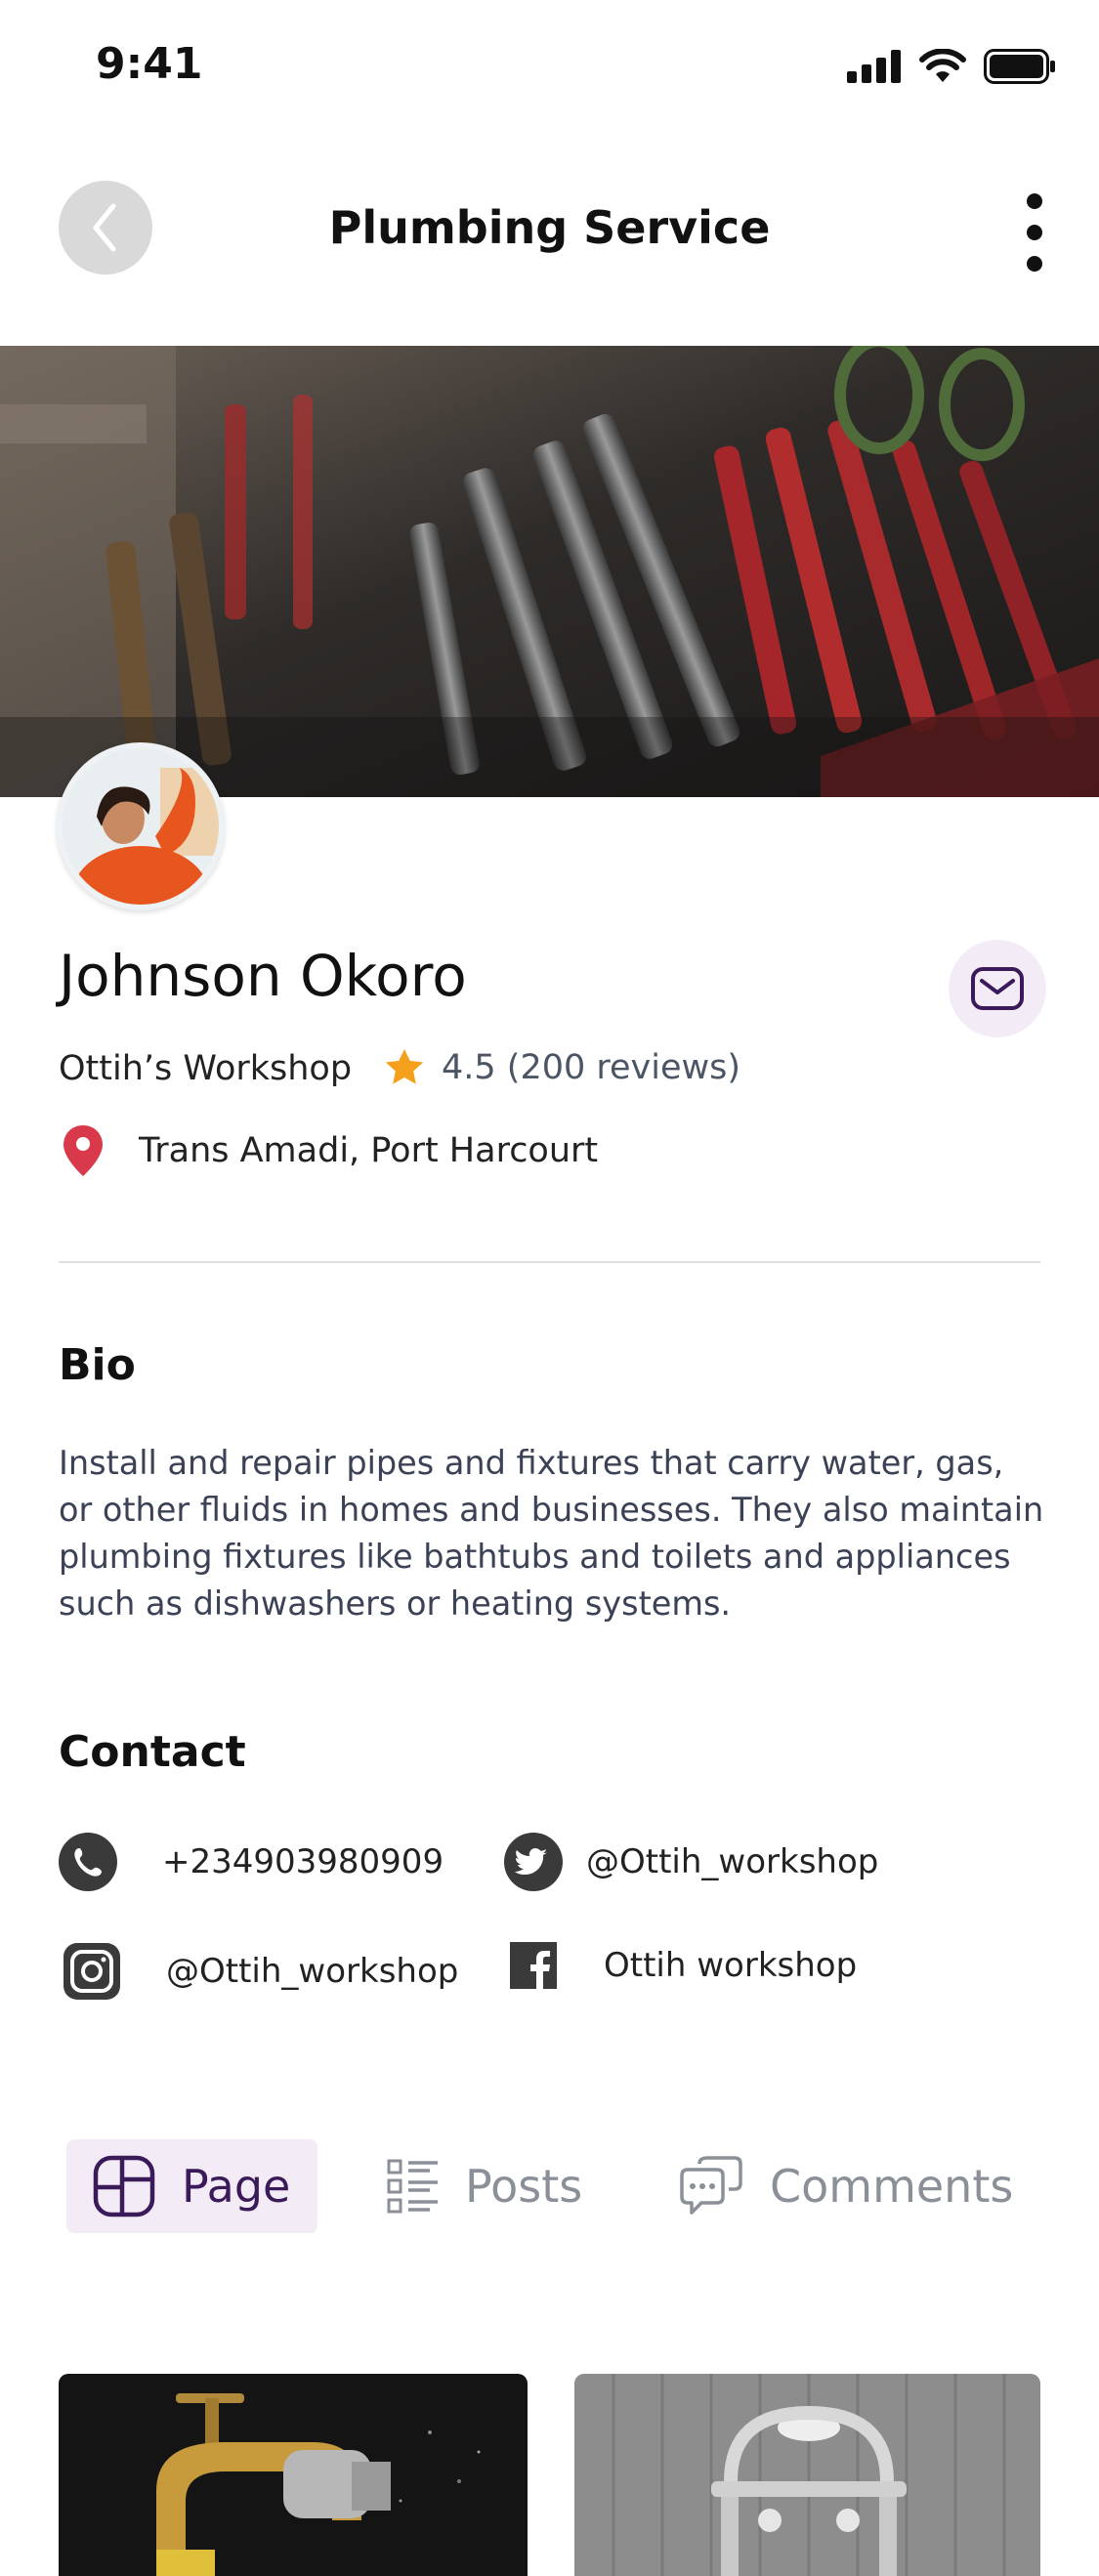 The height and width of the screenshot is (2576, 1099). Describe the element at coordinates (303, 1861) in the screenshot. I see `phone-number: +234903980909` at that location.